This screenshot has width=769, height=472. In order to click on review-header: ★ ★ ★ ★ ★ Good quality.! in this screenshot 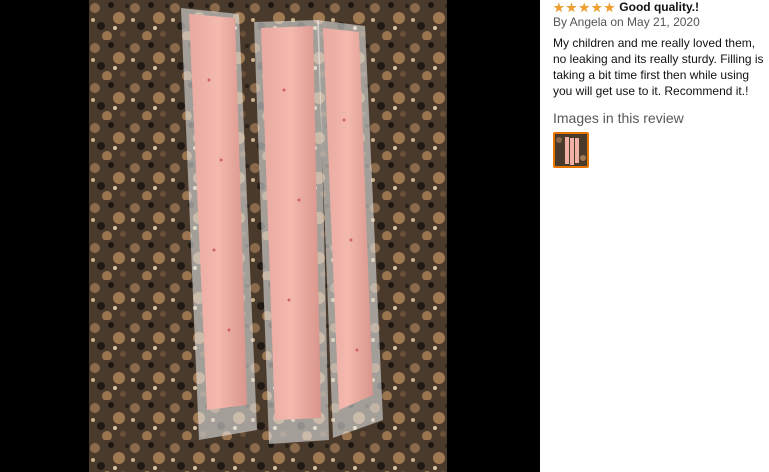, I will do `click(661, 7)`.